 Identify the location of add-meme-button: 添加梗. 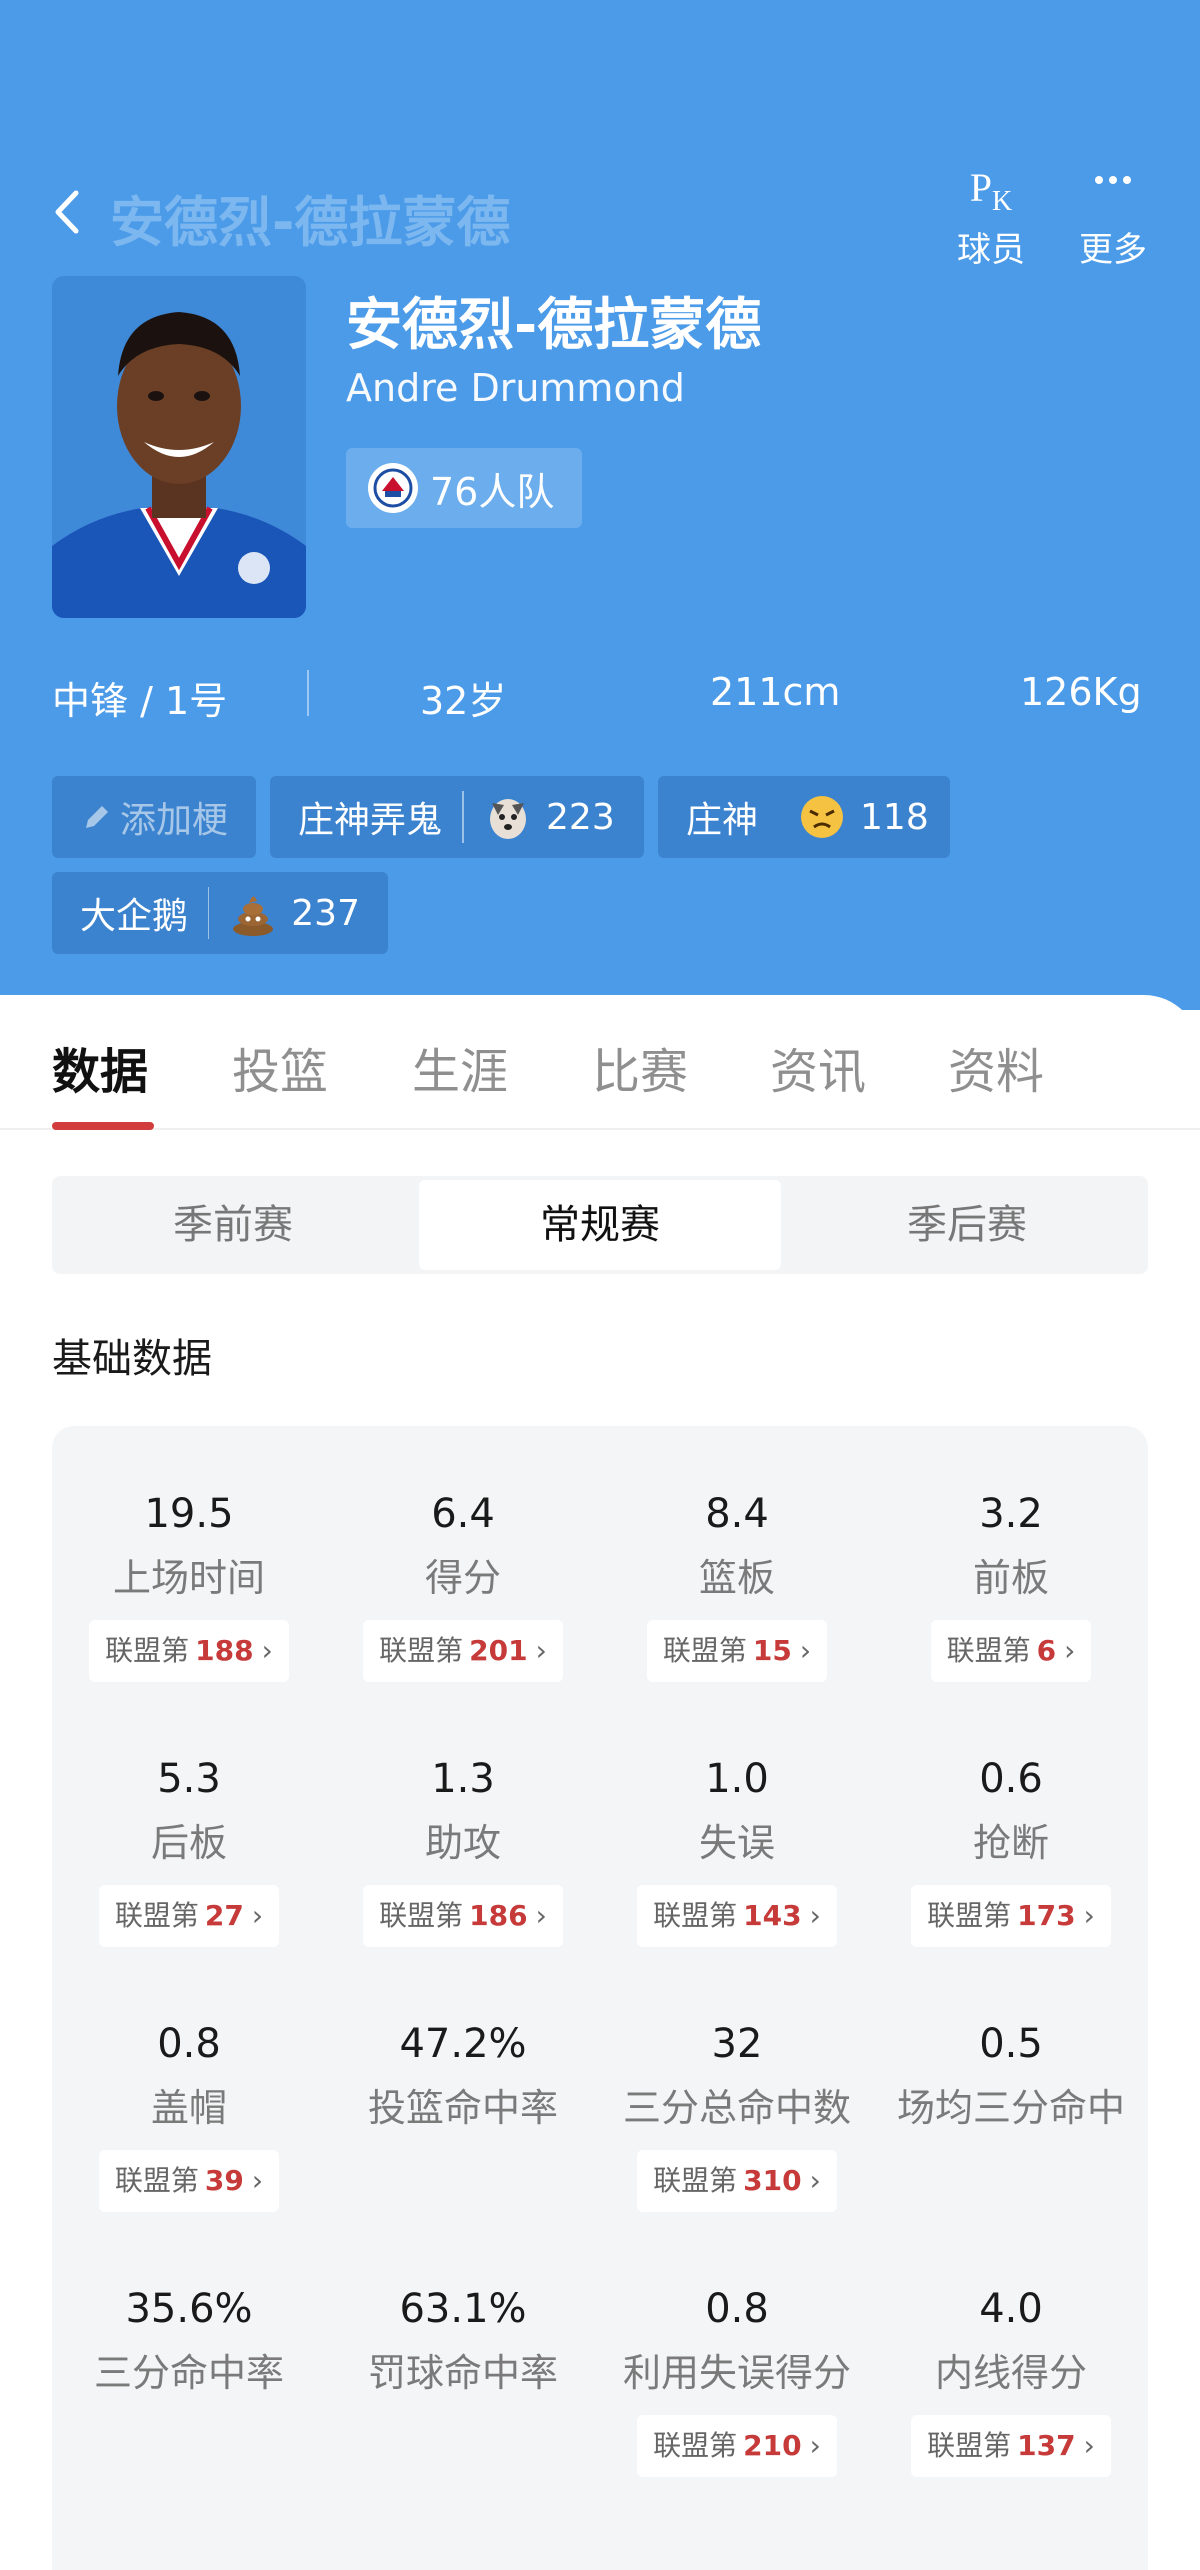
(154, 817).